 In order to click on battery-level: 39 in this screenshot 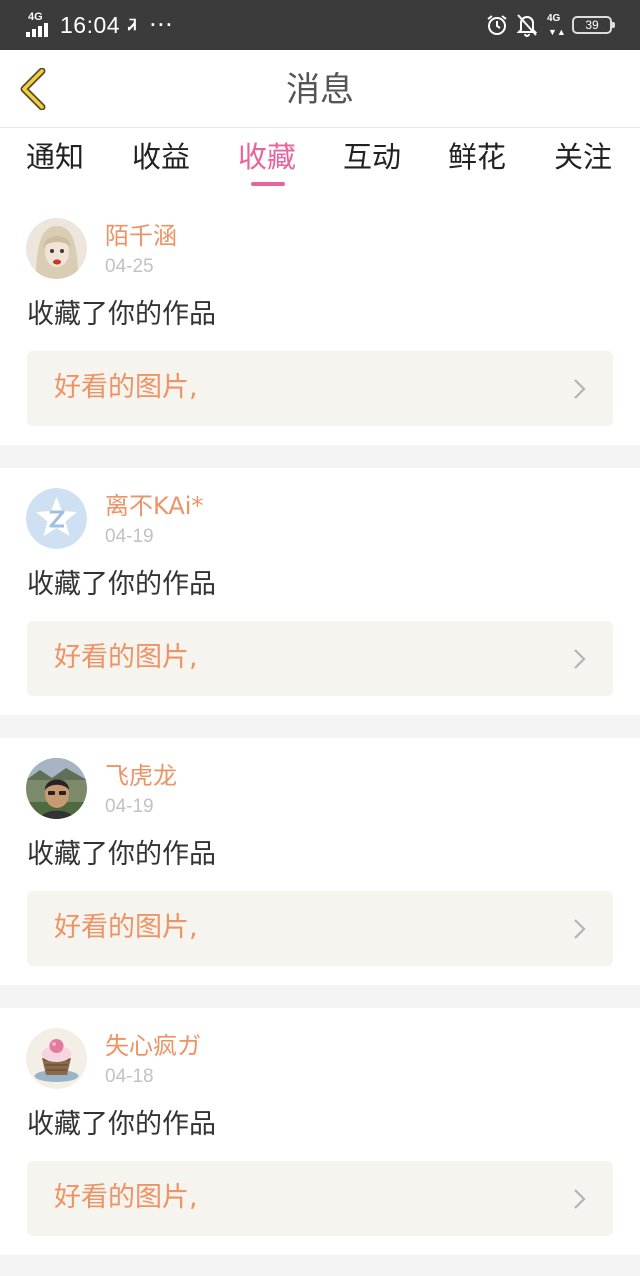, I will do `click(592, 25)`.